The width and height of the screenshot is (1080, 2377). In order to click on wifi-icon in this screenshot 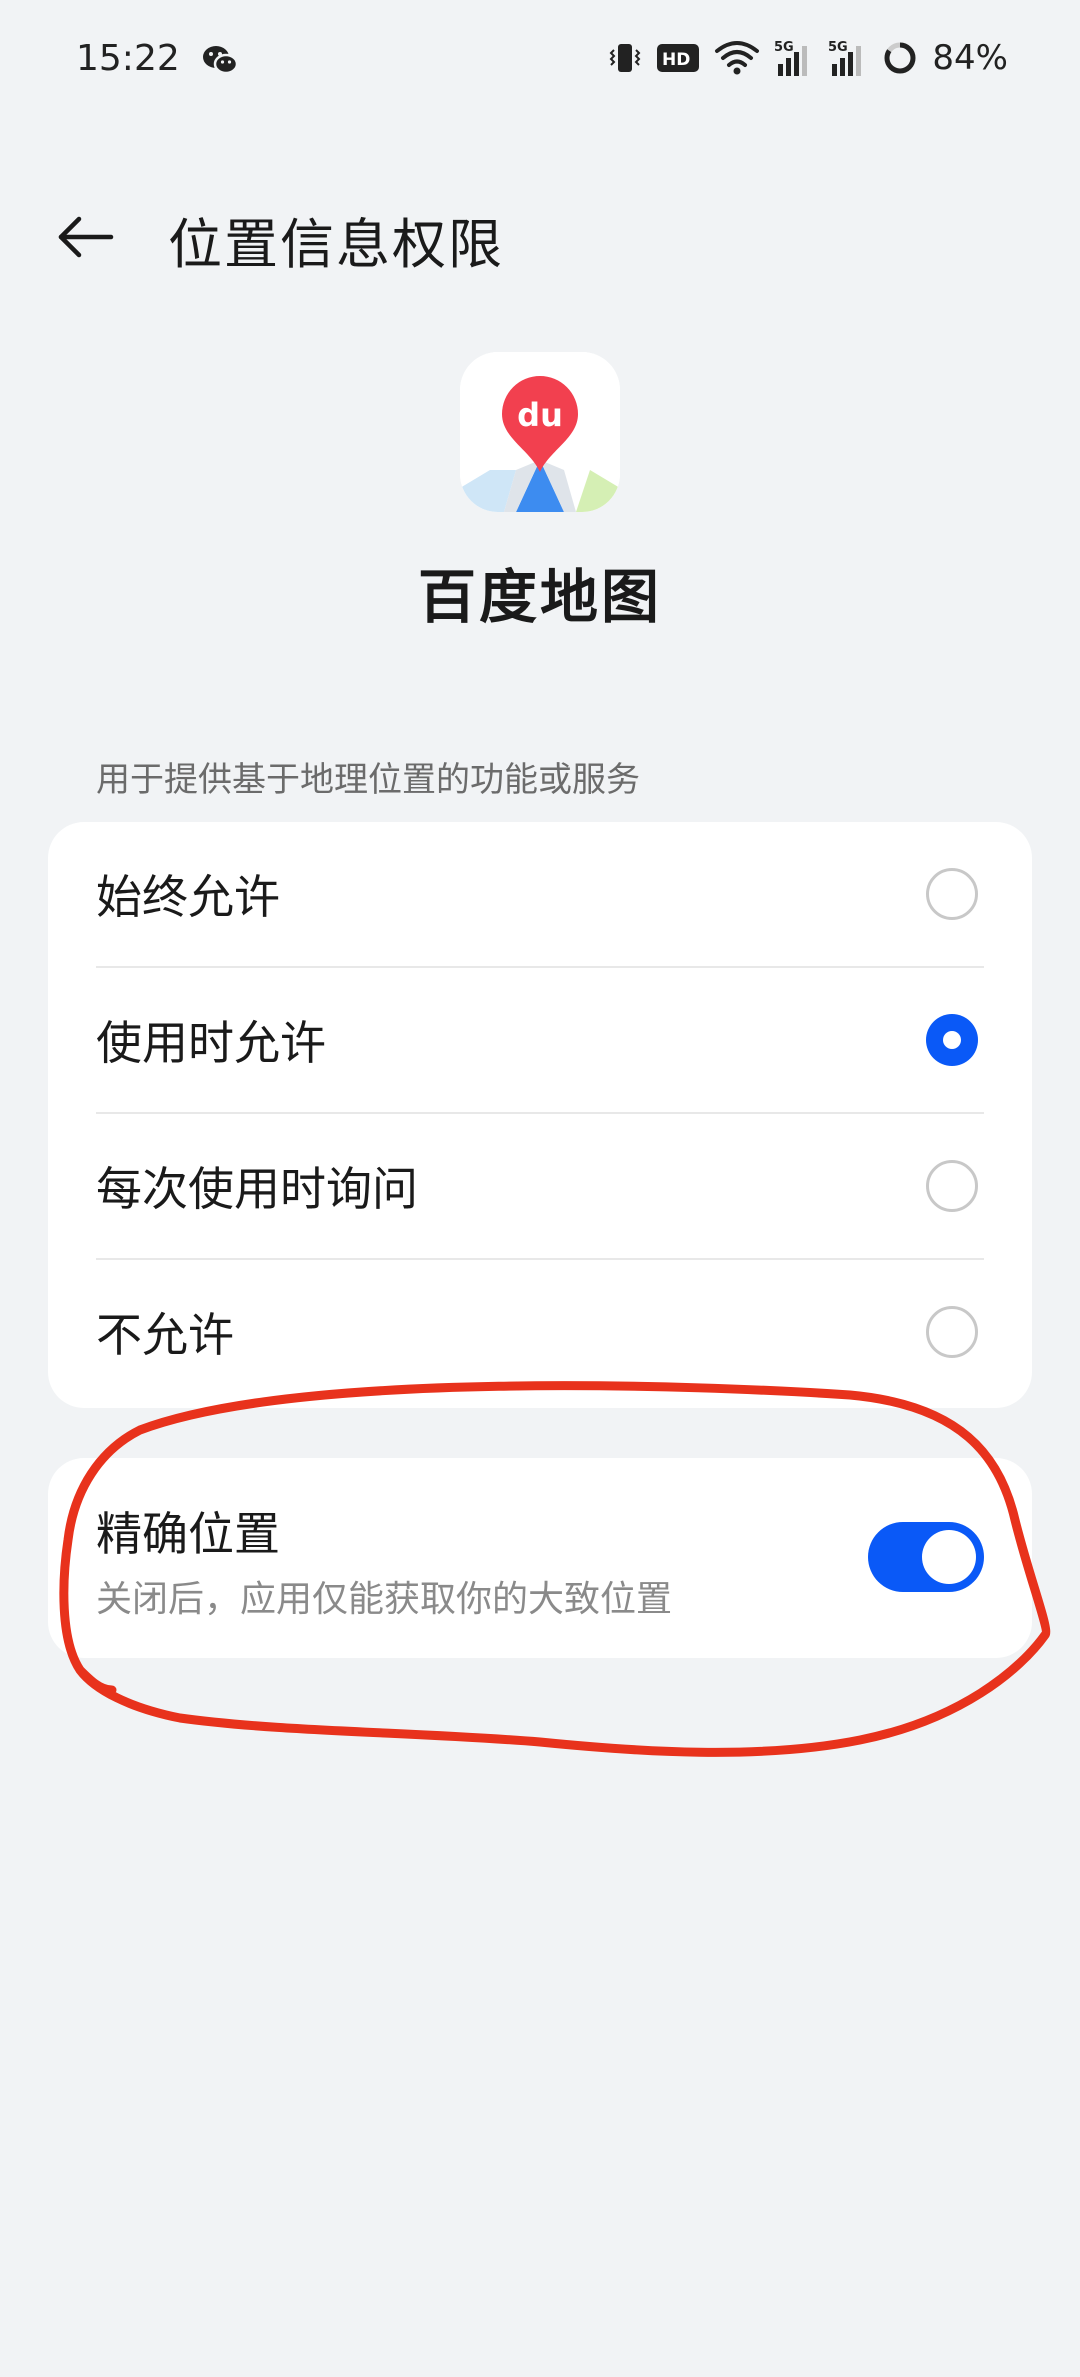, I will do `click(737, 58)`.